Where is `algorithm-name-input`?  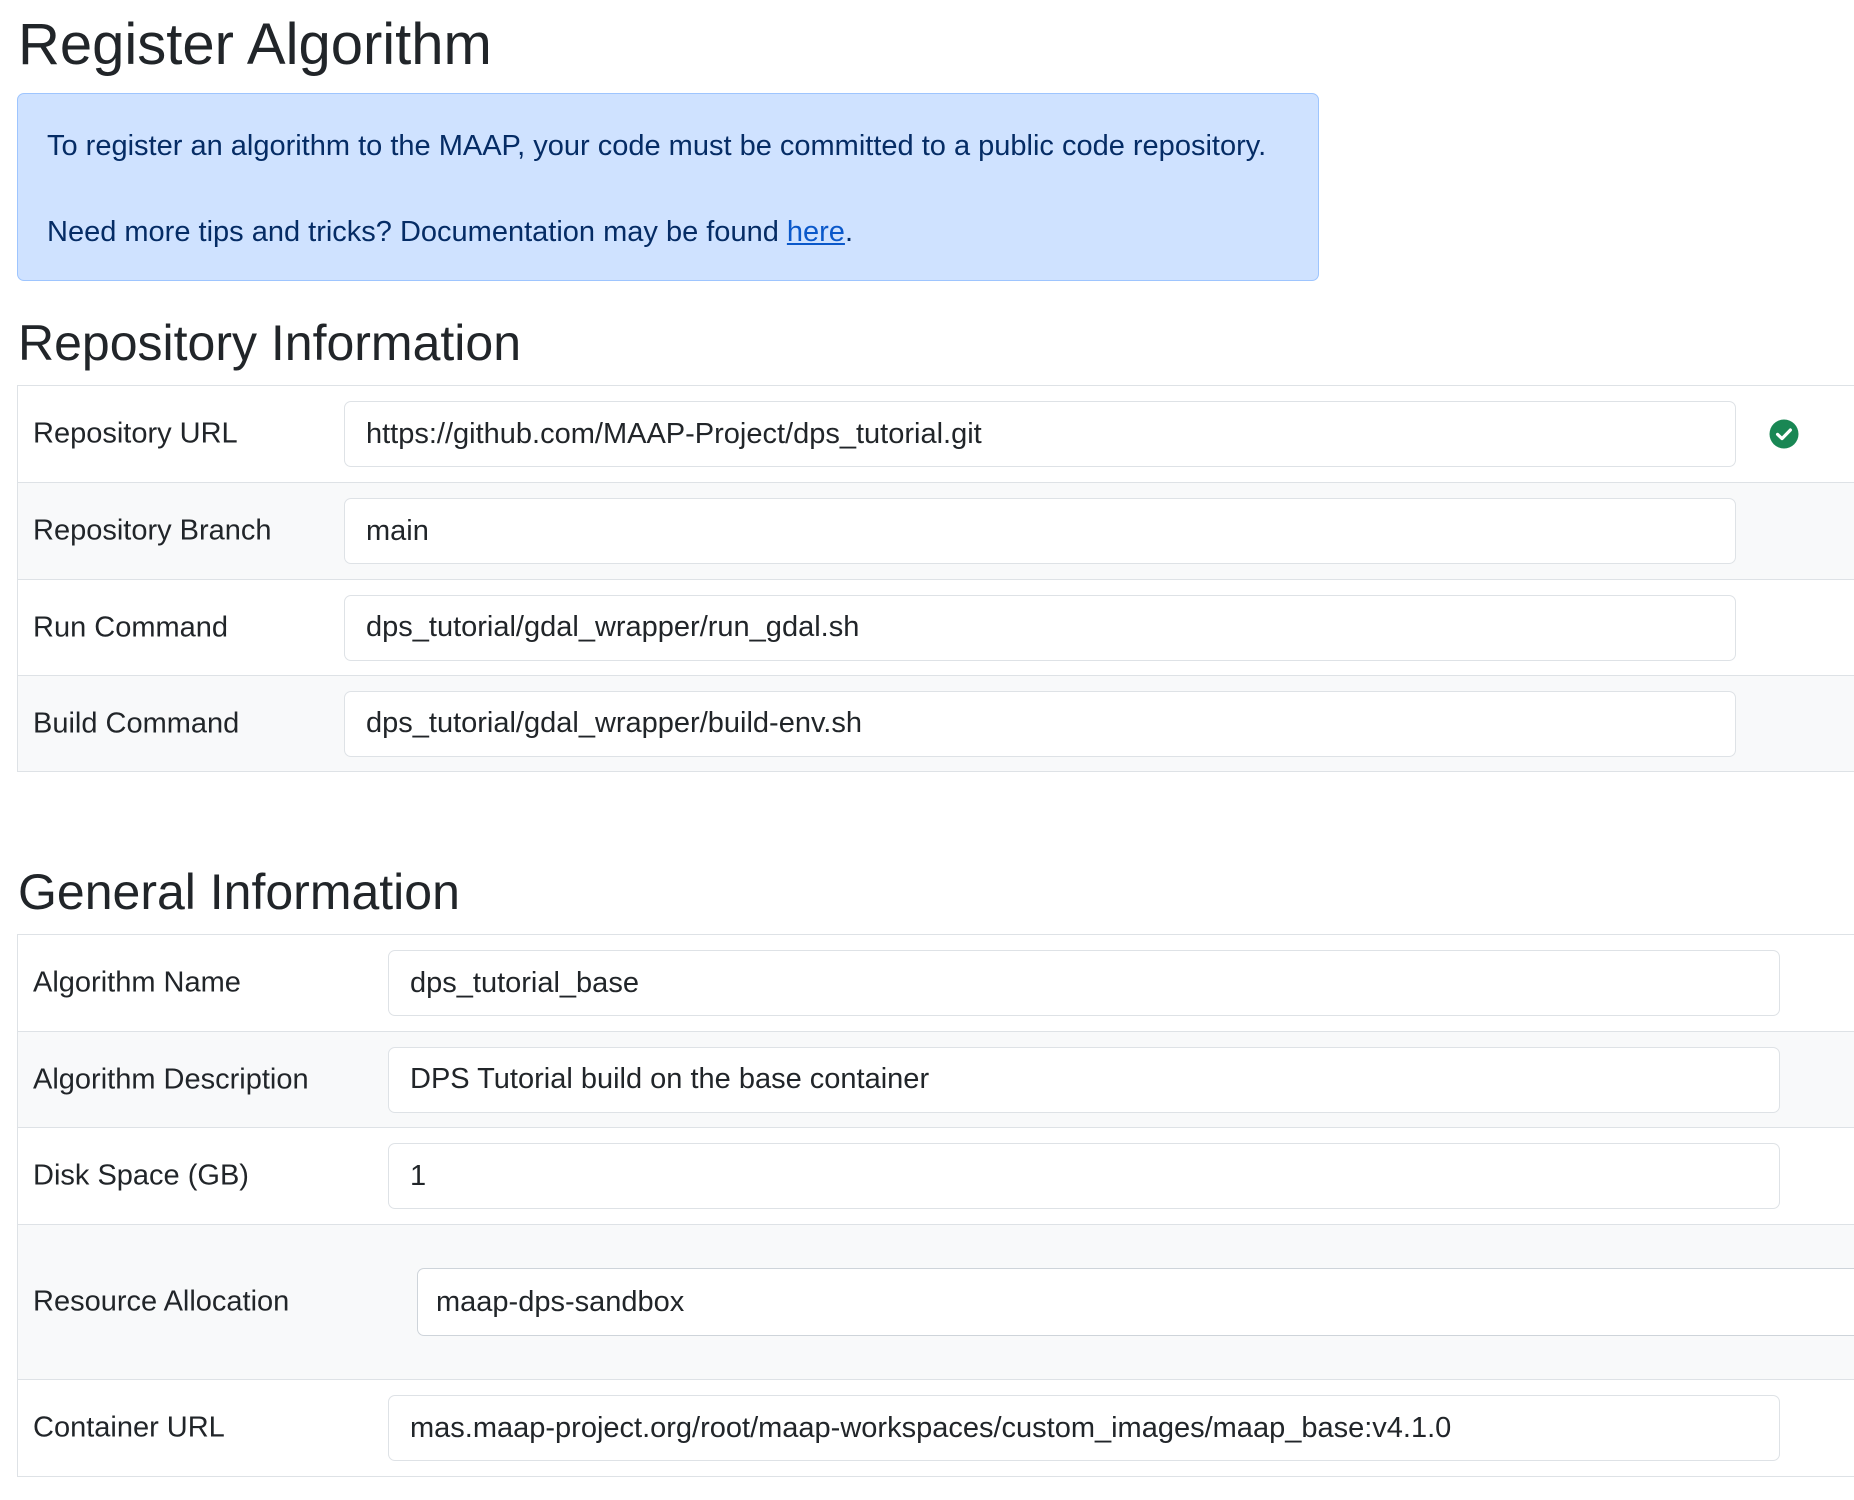
algorithm-name-input is located at coordinates (1084, 983).